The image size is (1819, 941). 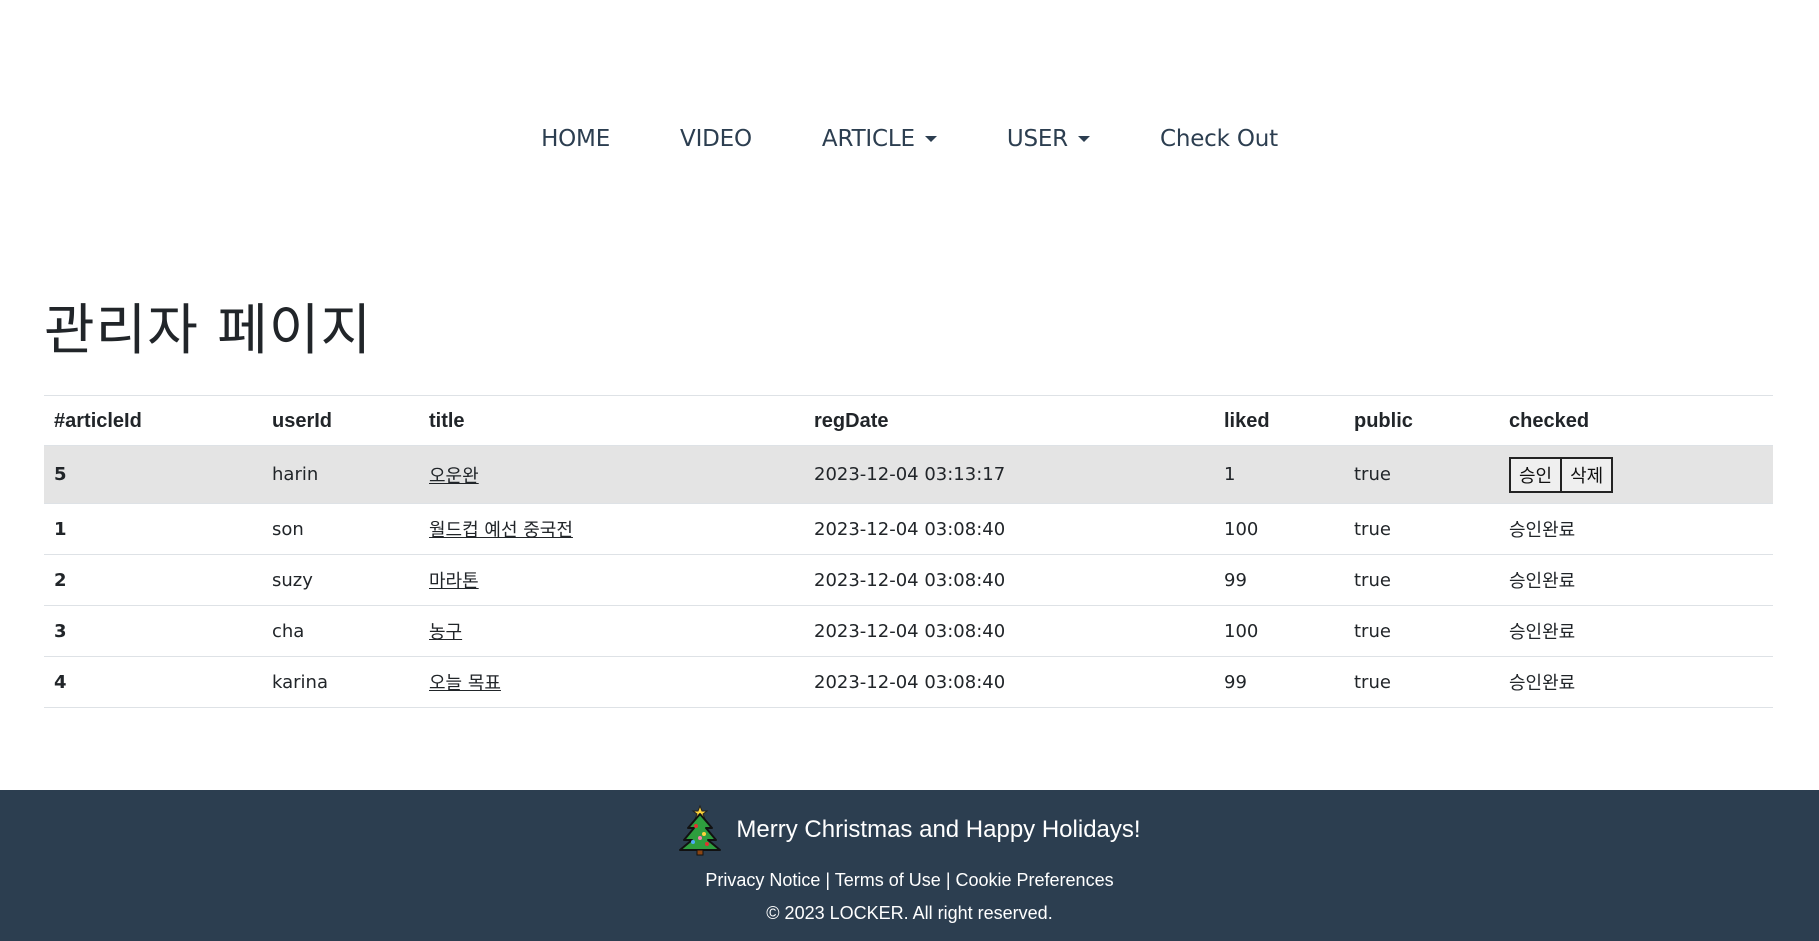 I want to click on approve-button: 승인, so click(x=1536, y=474).